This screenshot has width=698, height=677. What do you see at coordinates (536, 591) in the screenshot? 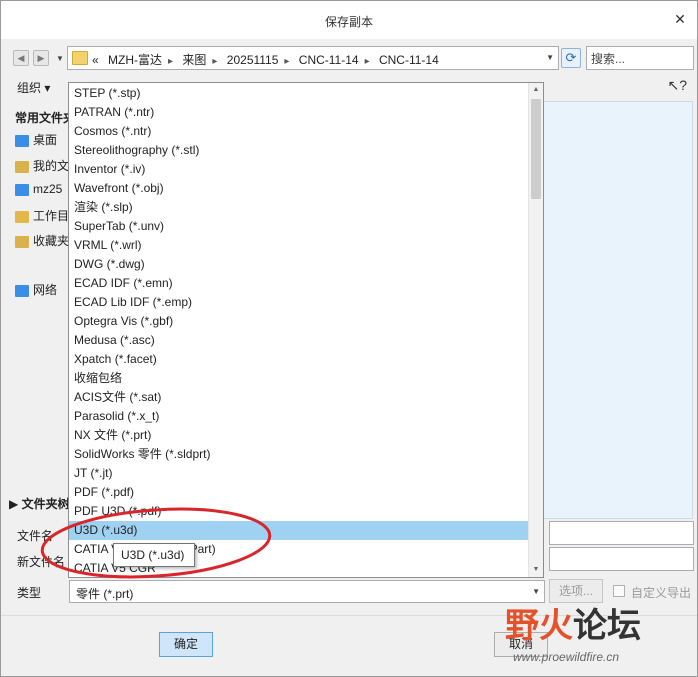
I see `chevron-down-icon: ▼` at bounding box center [536, 591].